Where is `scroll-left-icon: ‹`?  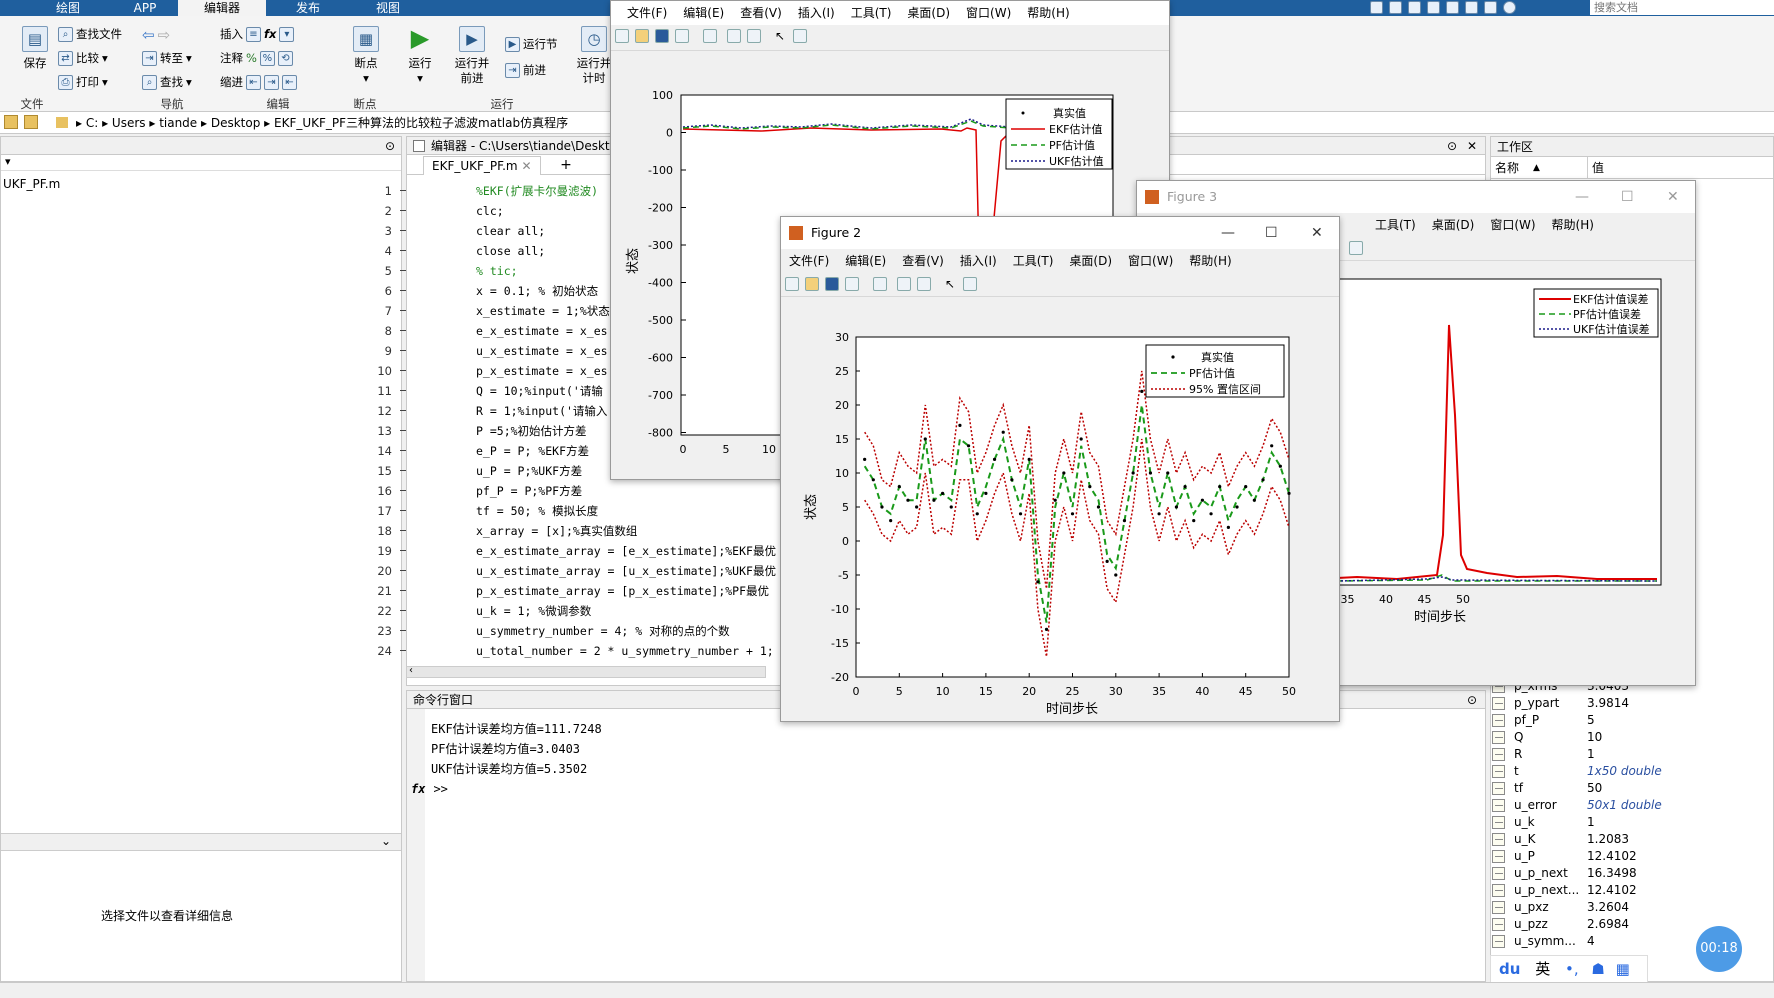 scroll-left-icon: ‹ is located at coordinates (411, 670).